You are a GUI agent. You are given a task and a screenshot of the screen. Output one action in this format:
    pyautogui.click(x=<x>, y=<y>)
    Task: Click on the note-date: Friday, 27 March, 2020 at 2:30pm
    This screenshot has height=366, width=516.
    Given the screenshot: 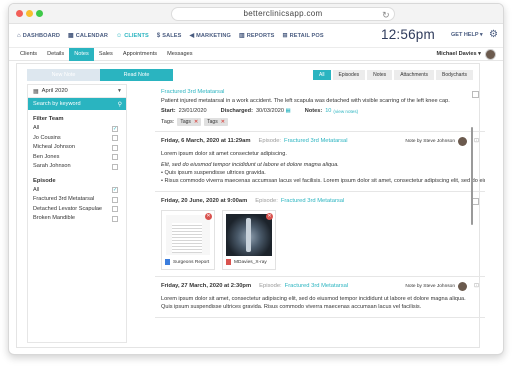 What is the action you would take?
    pyautogui.click(x=206, y=286)
    